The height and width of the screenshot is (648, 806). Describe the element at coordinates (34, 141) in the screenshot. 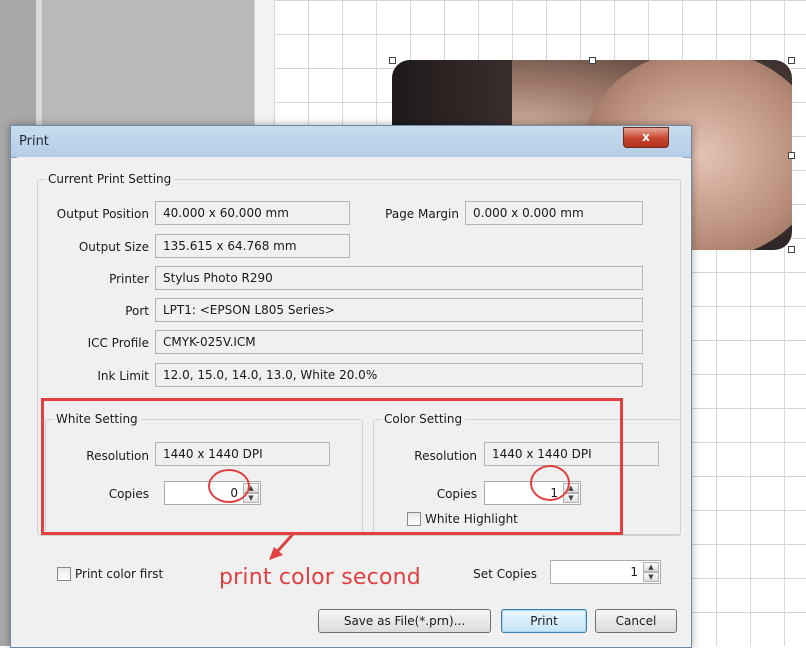

I see `dialog-title: Print` at that location.